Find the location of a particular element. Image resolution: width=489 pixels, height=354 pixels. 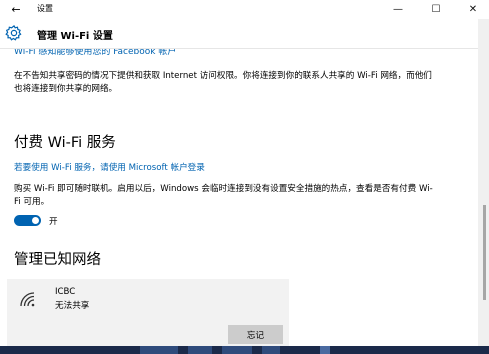

page-header: 管理 Wi-Fi 设置 is located at coordinates (244, 34).